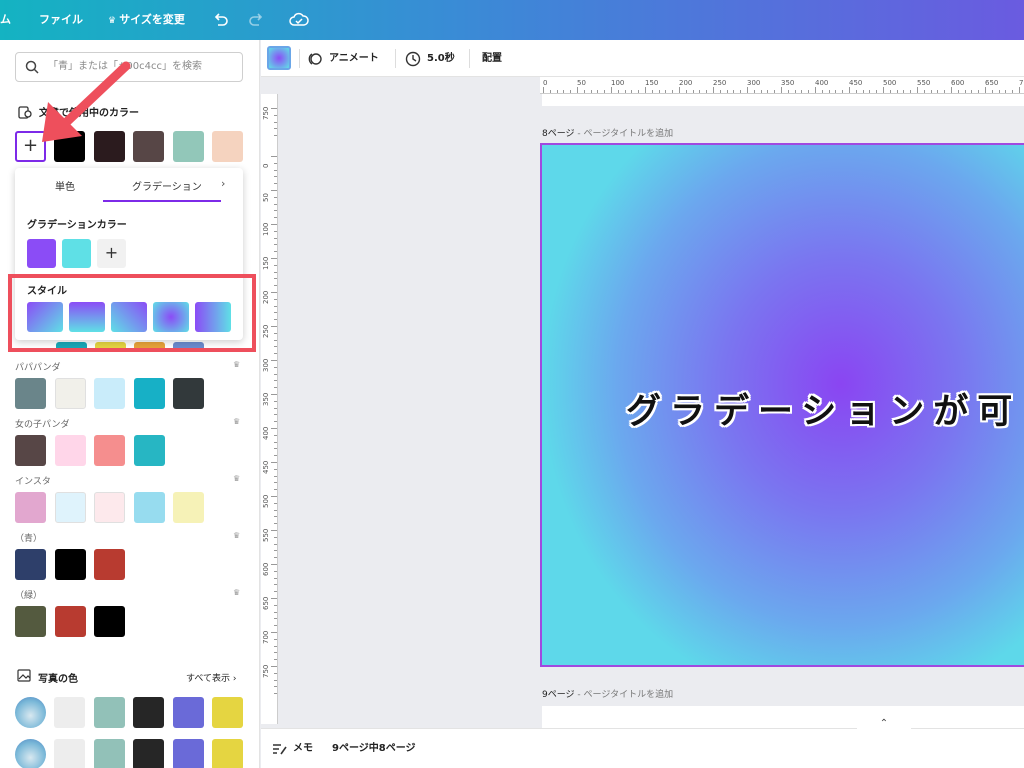  Describe the element at coordinates (642, 58) in the screenshot. I see `editor-toolbar: アニメート 5.0秒 配置` at that location.